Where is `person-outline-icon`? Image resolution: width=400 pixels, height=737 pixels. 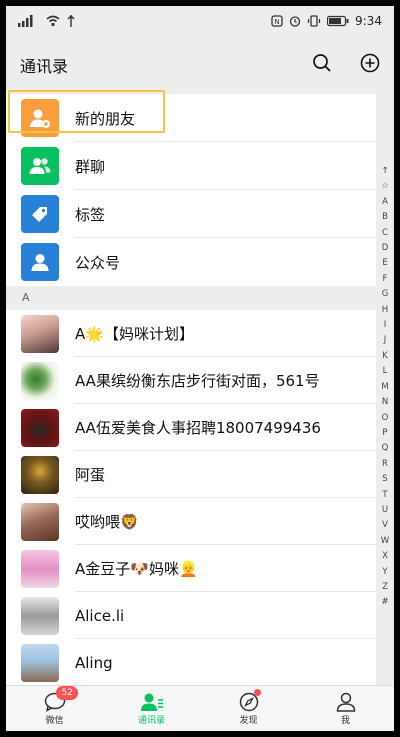 person-outline-icon is located at coordinates (345, 702).